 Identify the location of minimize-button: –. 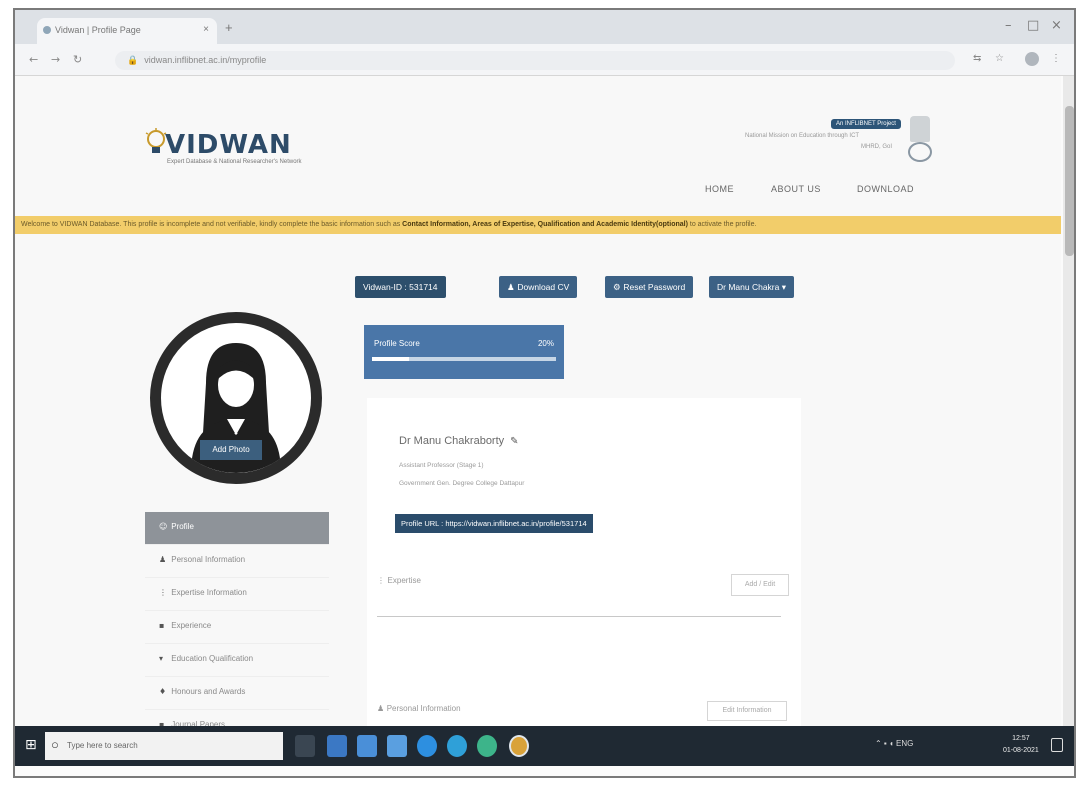
(1008, 25).